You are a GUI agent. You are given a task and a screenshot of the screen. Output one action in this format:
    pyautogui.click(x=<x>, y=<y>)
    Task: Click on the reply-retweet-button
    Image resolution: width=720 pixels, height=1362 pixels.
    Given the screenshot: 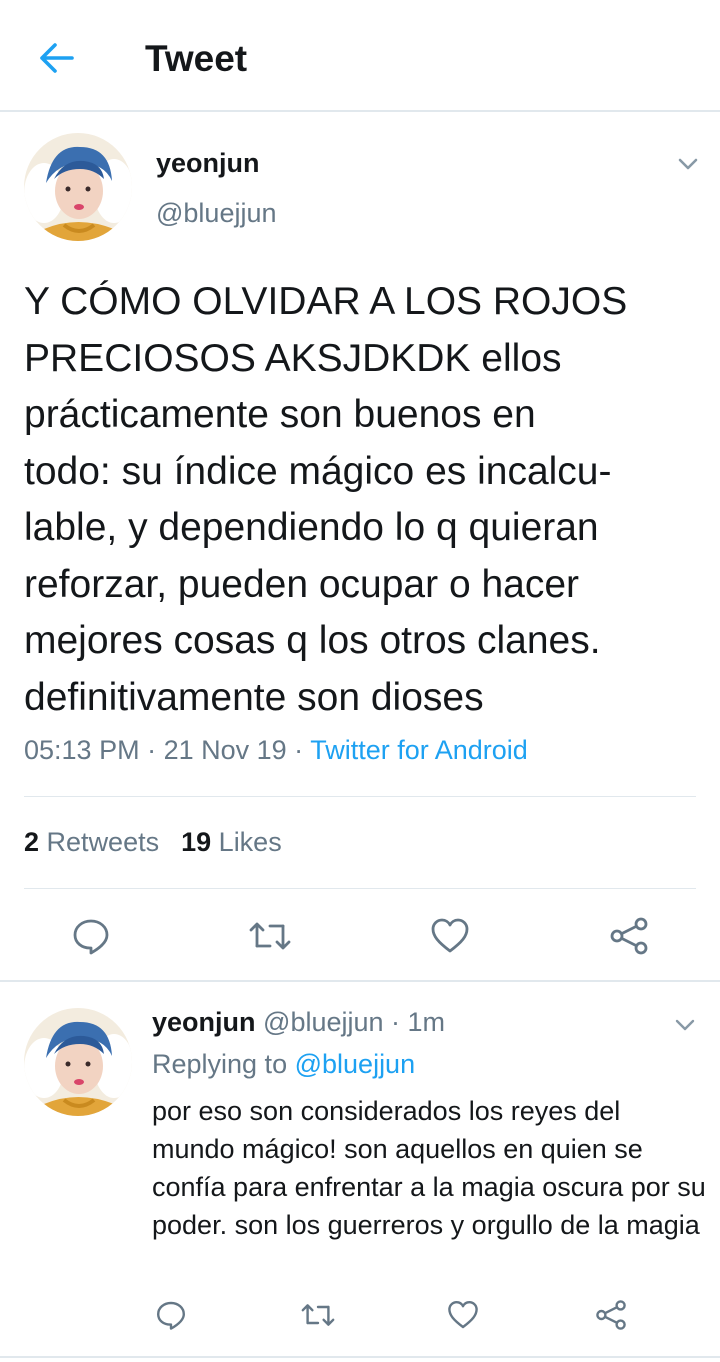 What is the action you would take?
    pyautogui.click(x=318, y=1315)
    